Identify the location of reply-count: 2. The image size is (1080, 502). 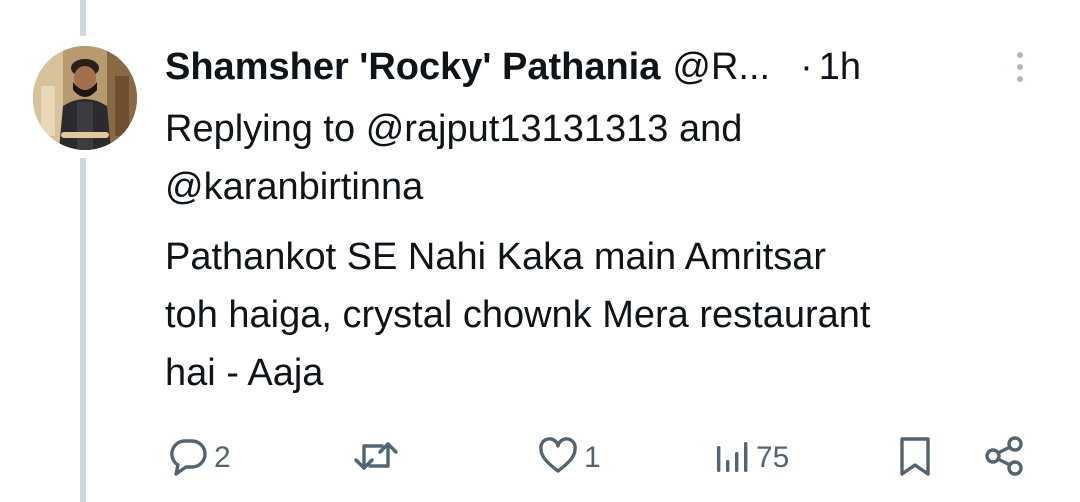
(222, 457).